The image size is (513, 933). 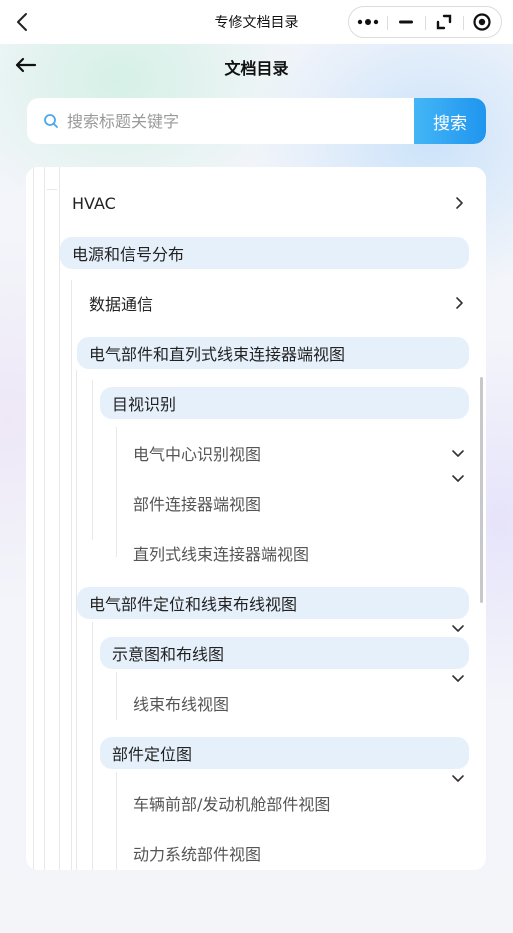 I want to click on search-input, so click(x=252, y=121).